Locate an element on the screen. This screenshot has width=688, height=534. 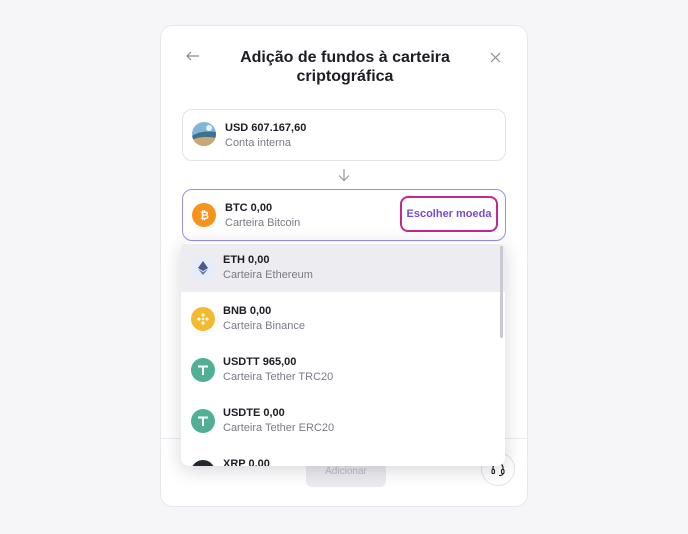
ethereum-icon is located at coordinates (203, 268).